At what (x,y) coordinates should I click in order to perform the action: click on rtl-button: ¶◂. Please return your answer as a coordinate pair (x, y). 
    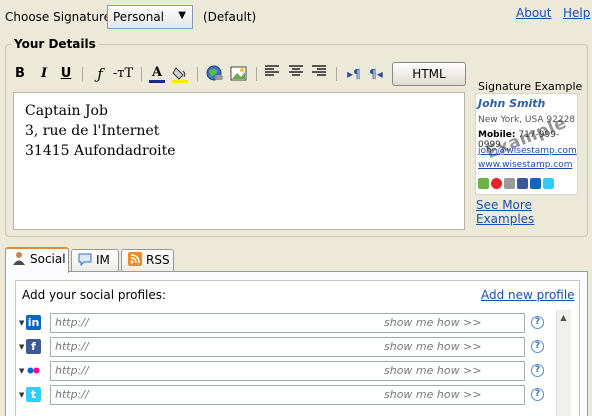
    Looking at the image, I should click on (376, 74).